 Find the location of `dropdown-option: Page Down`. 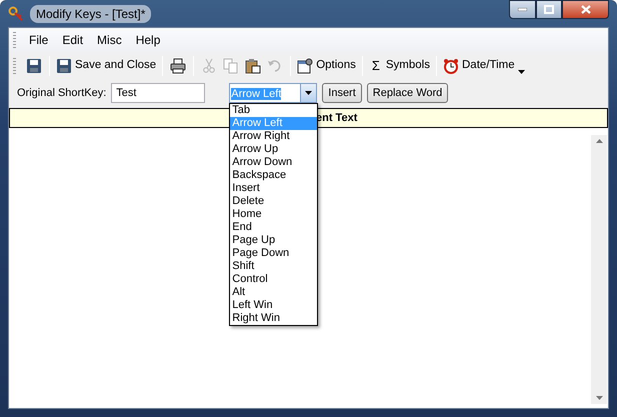

dropdown-option: Page Down is located at coordinates (274, 253).